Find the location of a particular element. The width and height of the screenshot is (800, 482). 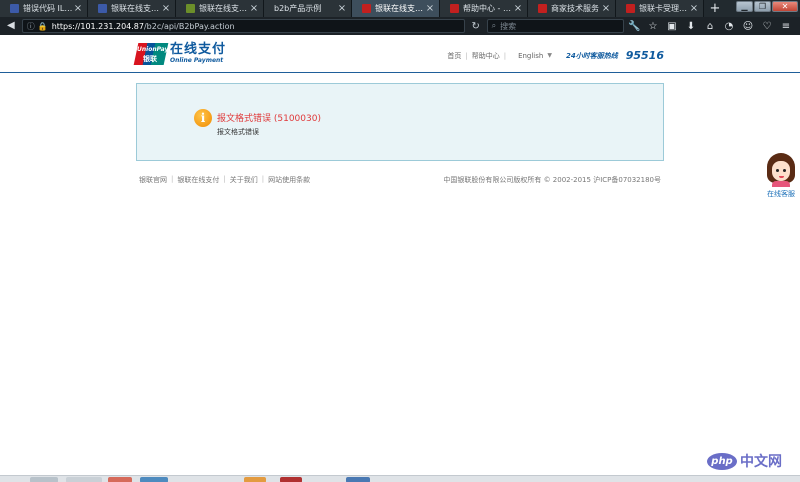

chat-icon: ☺ is located at coordinates (748, 26).